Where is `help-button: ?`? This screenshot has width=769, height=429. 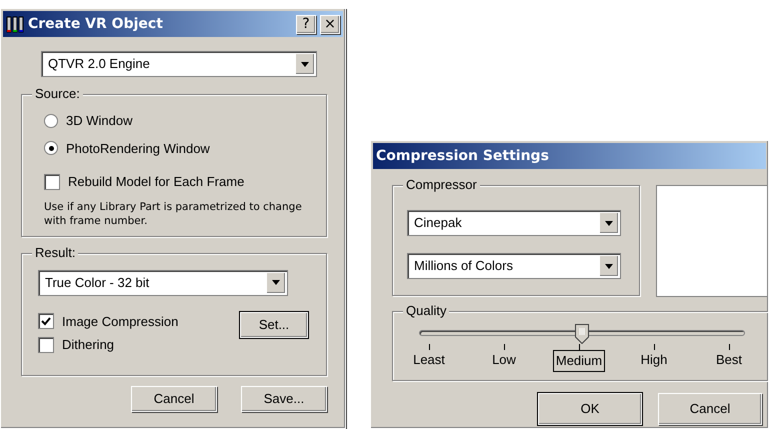 help-button: ? is located at coordinates (306, 24).